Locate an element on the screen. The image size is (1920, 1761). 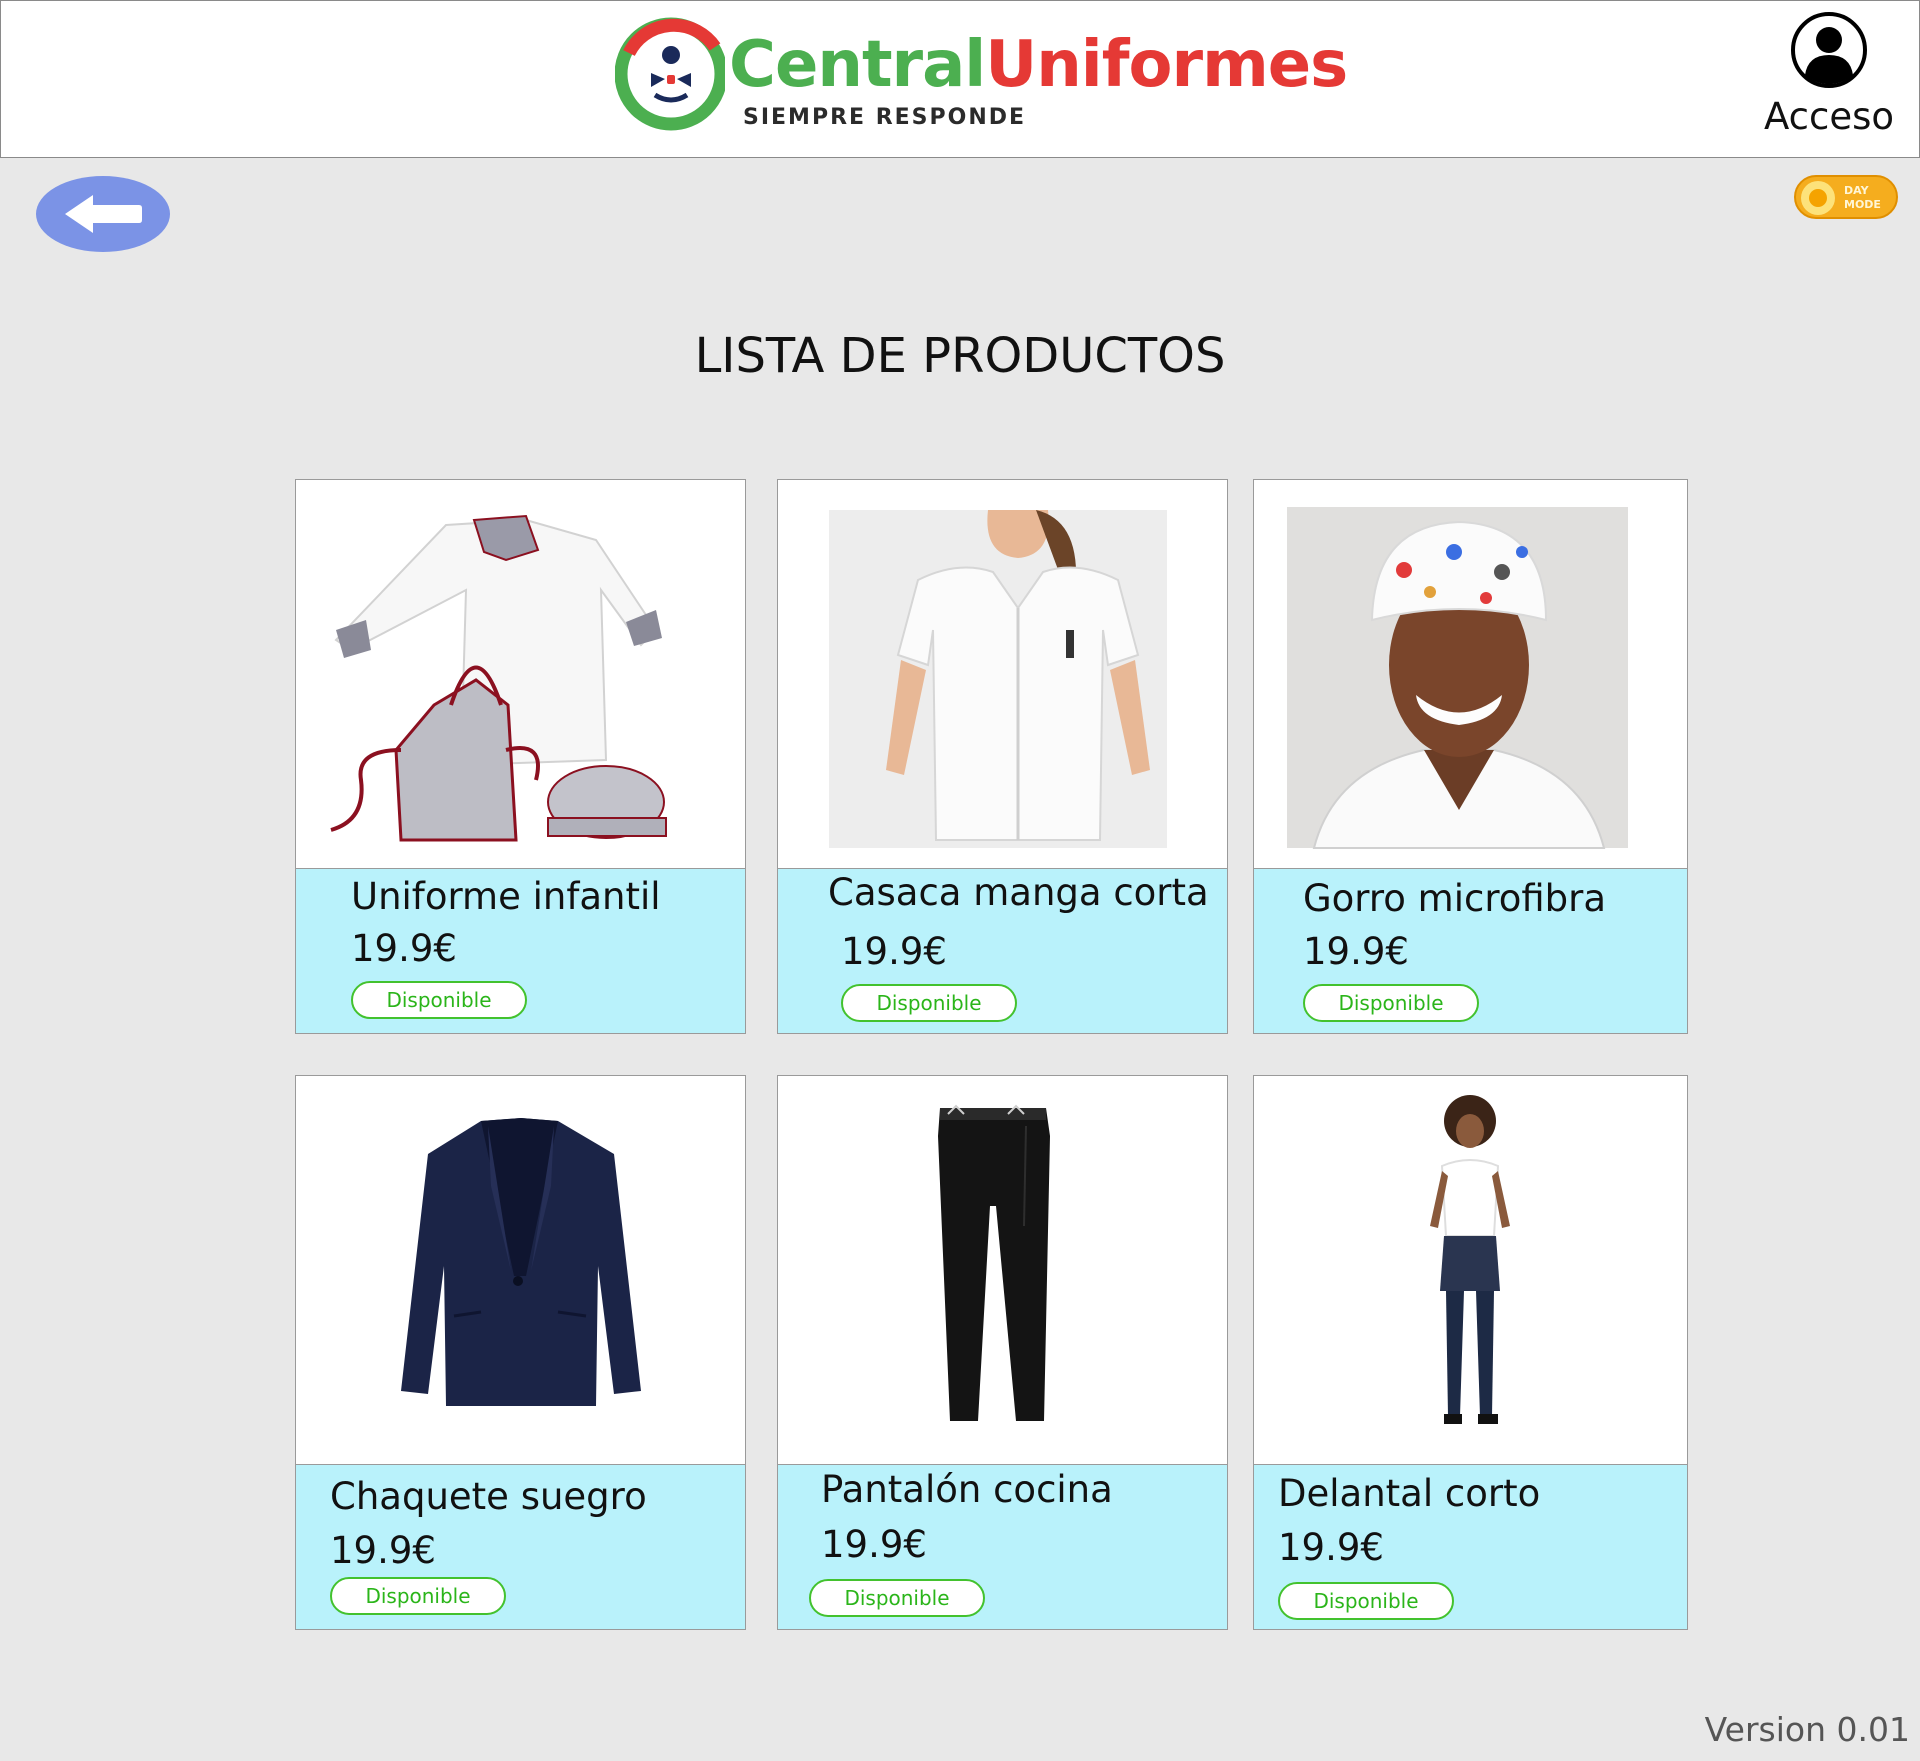
product-name: Casaca manga corta is located at coordinates (1018, 892).